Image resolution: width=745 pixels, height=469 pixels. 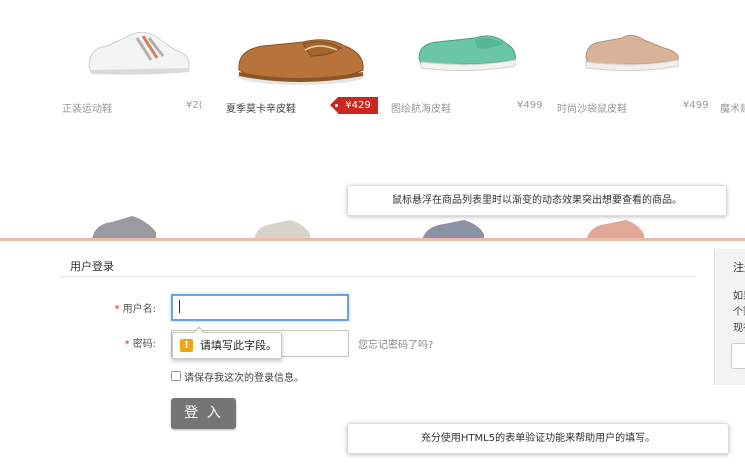 I want to click on product-image-boat-shoe, so click(x=467, y=51).